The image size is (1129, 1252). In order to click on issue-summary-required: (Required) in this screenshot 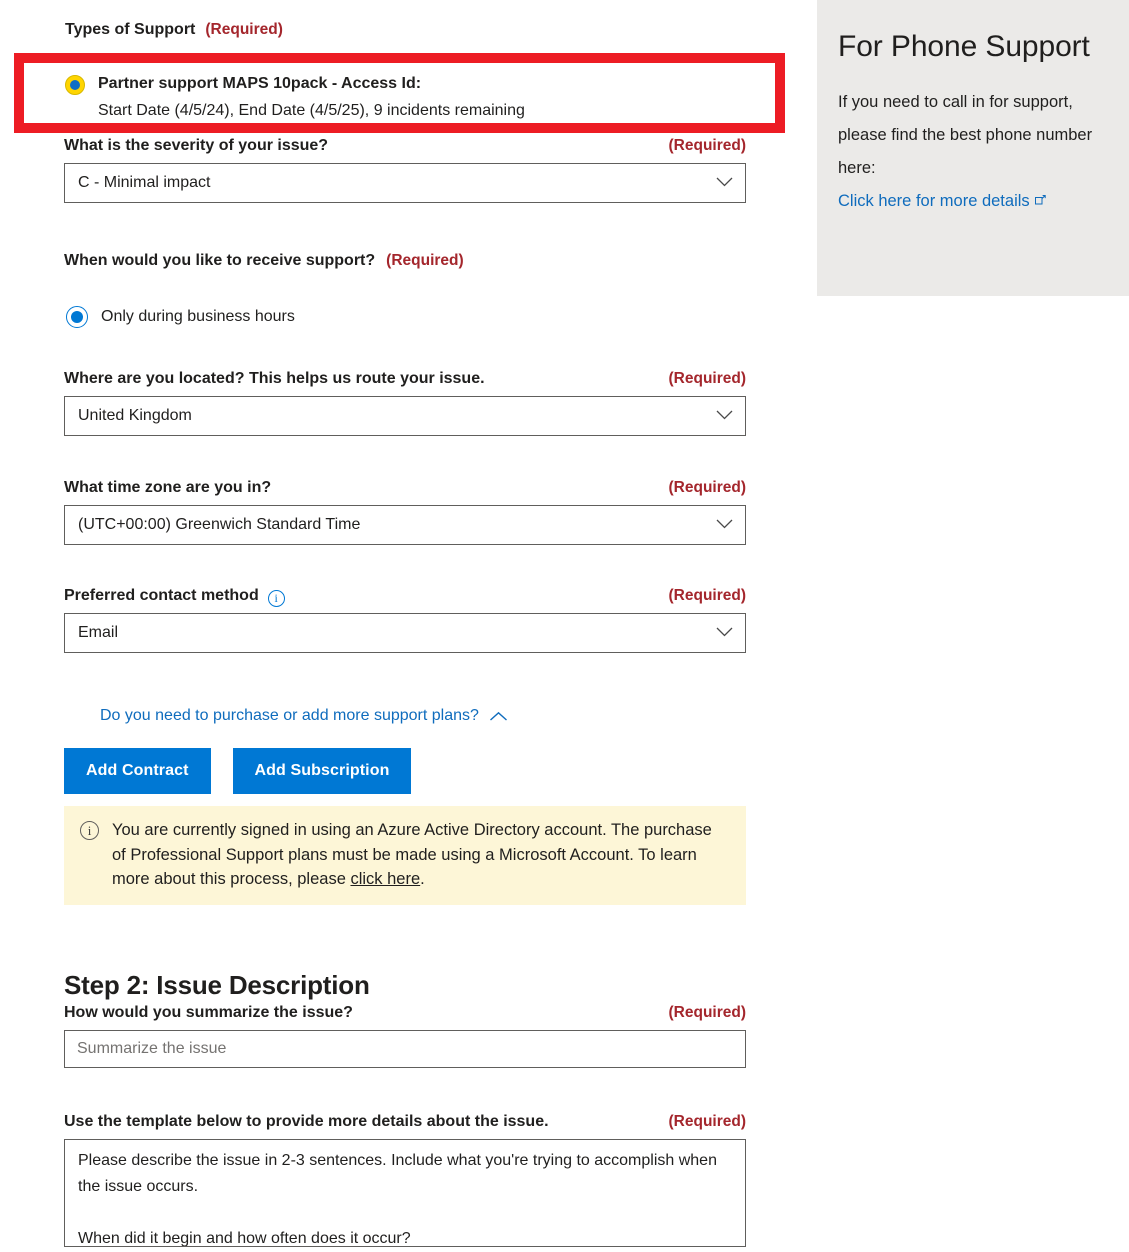, I will do `click(707, 1012)`.